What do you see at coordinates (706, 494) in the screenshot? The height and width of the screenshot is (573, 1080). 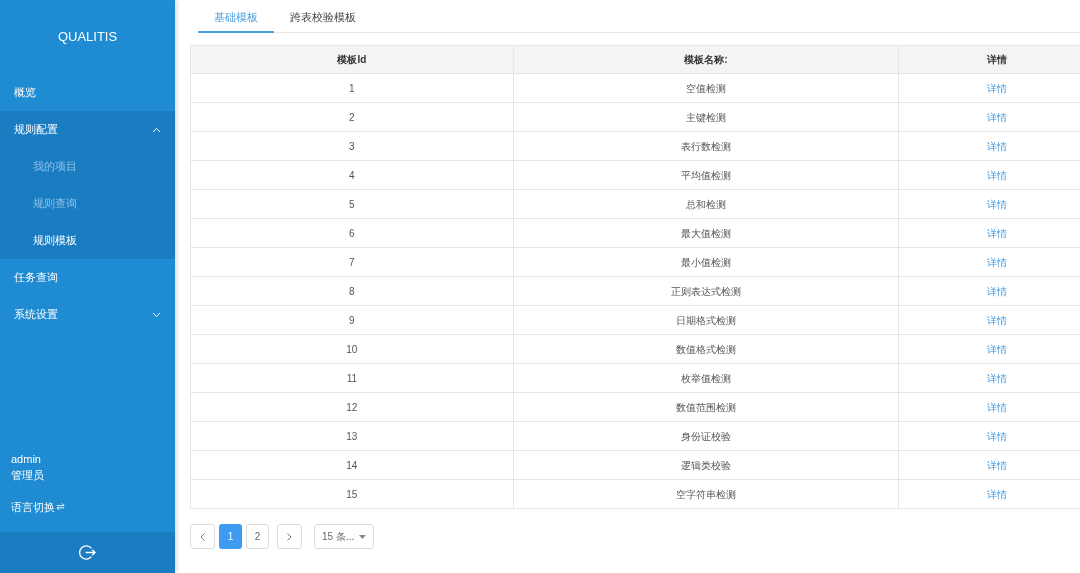 I see `table-cell: 空字符串检测` at bounding box center [706, 494].